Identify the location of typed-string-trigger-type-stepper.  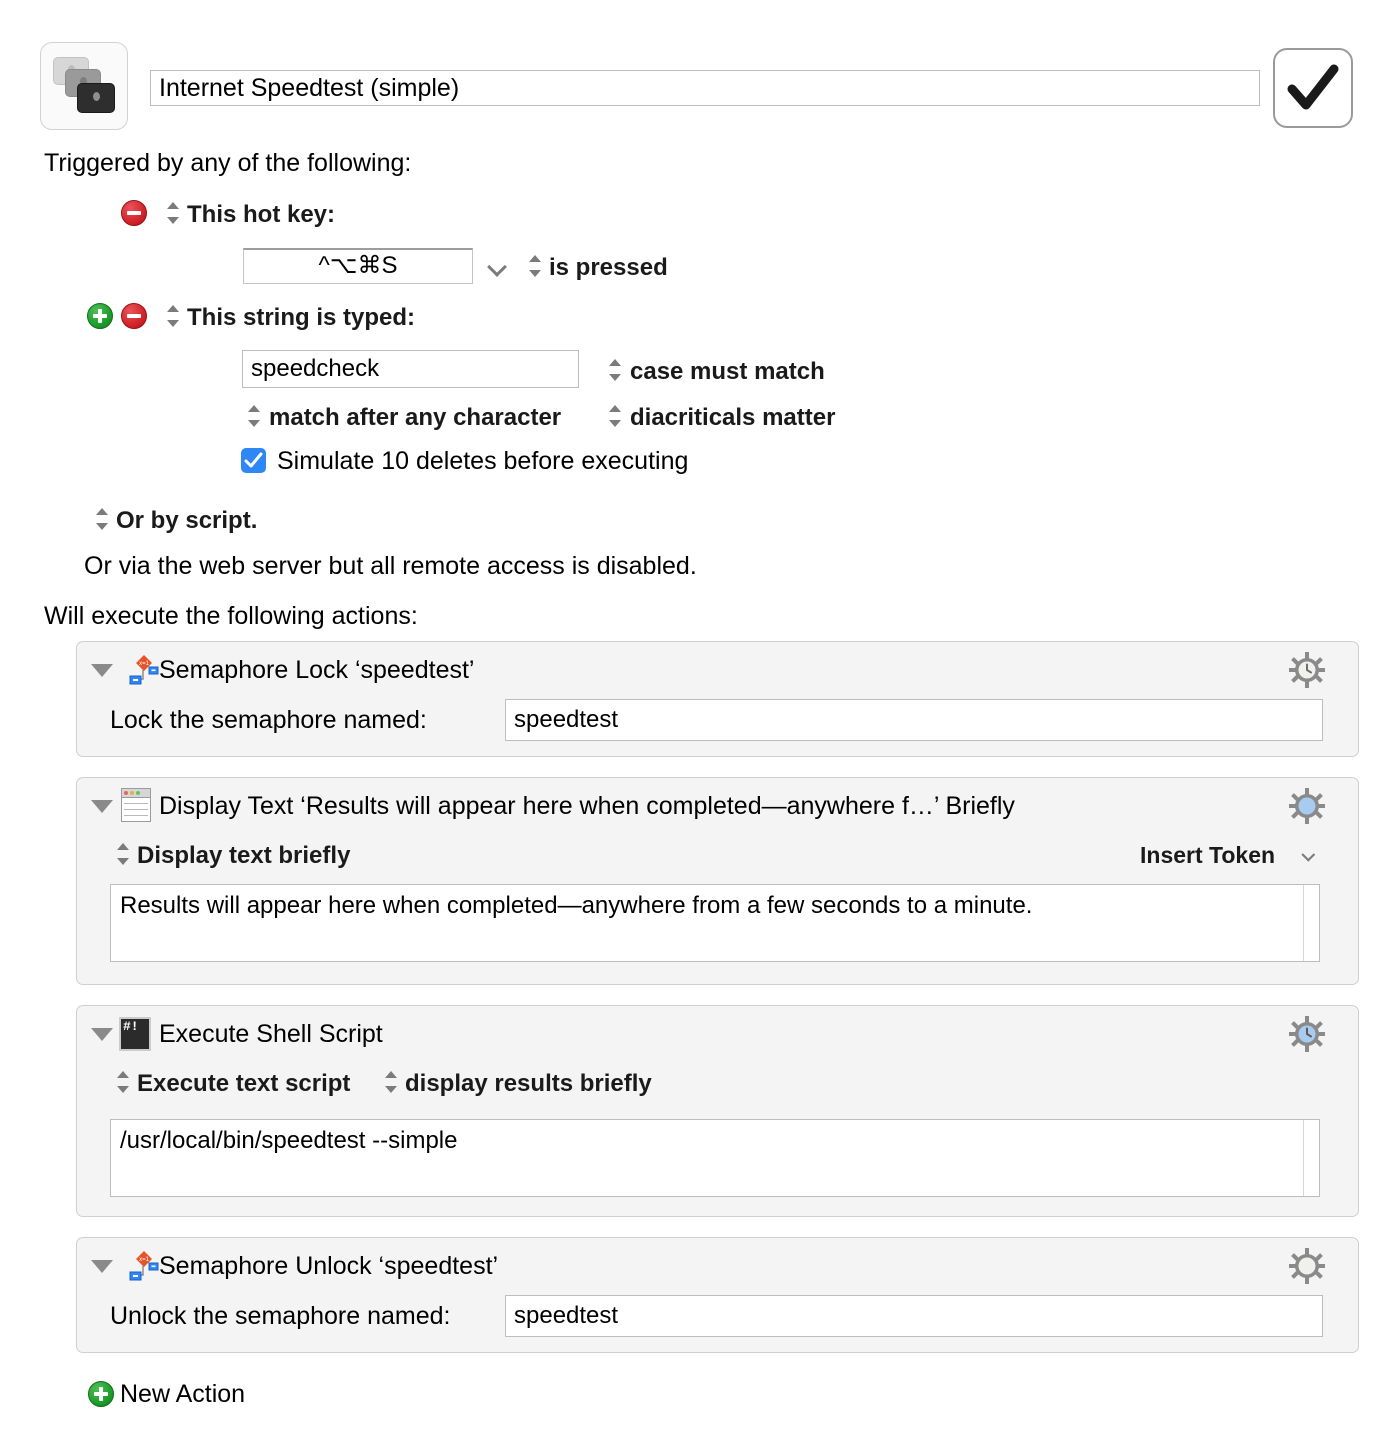
(173, 316).